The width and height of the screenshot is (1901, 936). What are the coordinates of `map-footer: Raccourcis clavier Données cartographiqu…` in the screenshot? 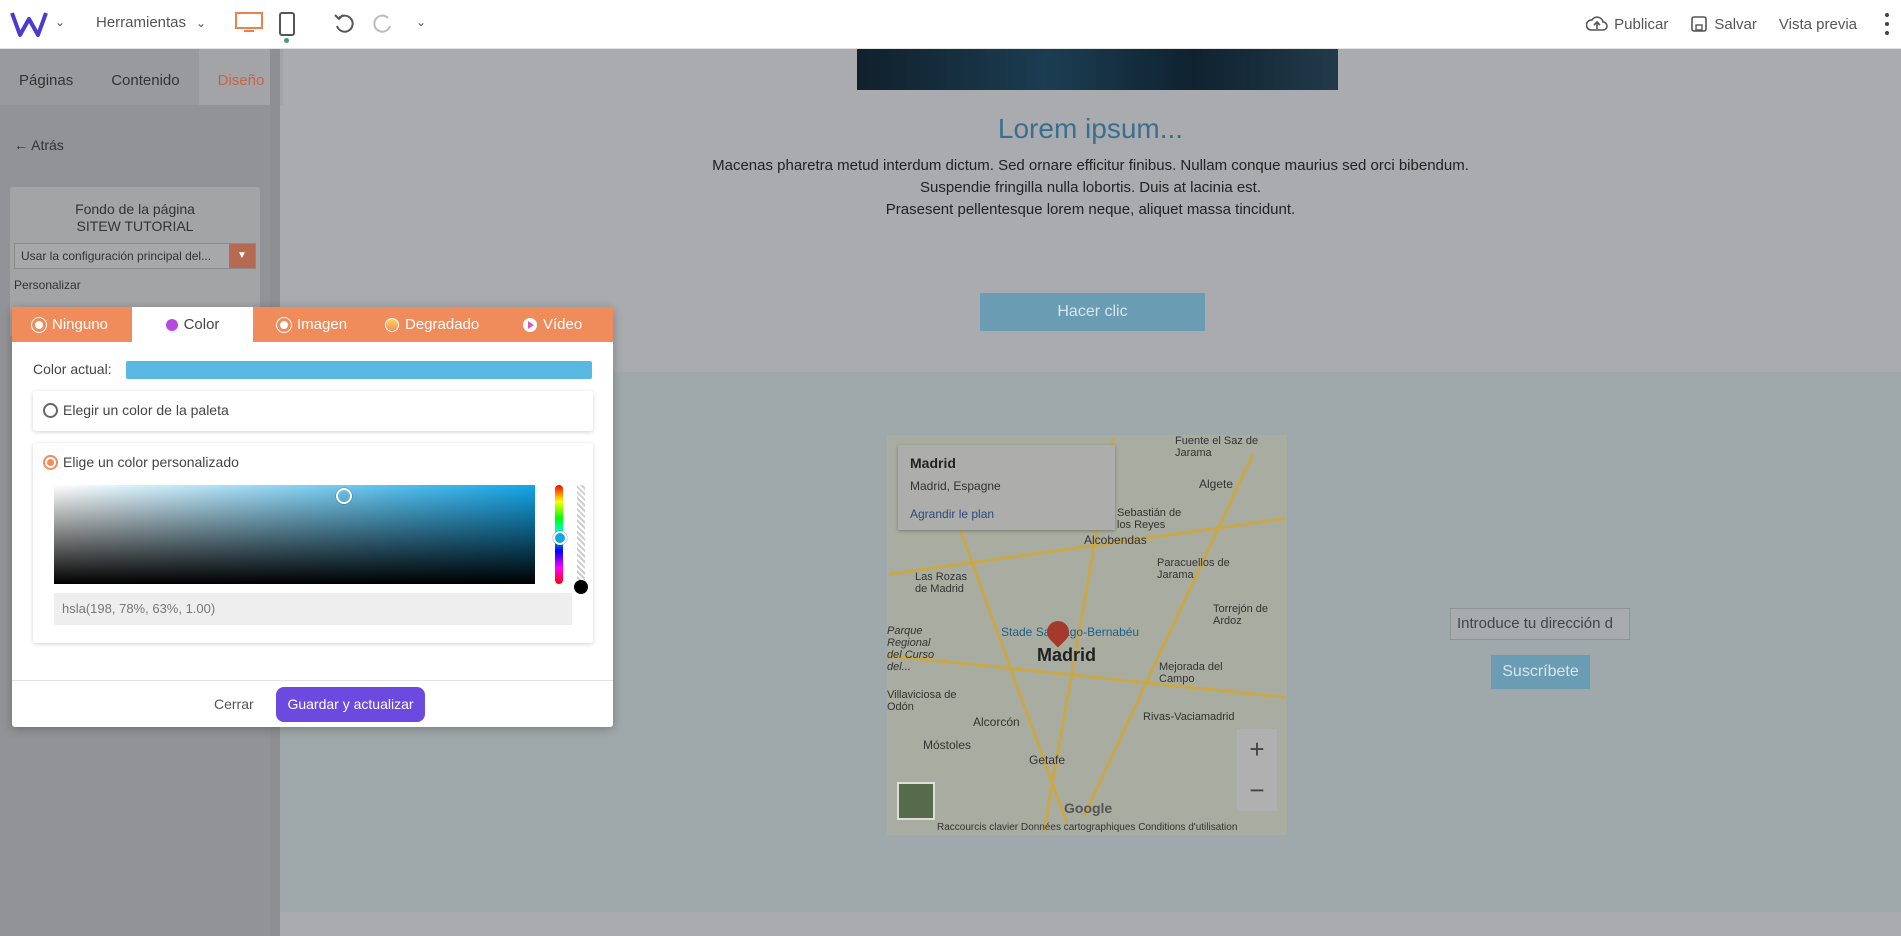 It's located at (1087, 827).